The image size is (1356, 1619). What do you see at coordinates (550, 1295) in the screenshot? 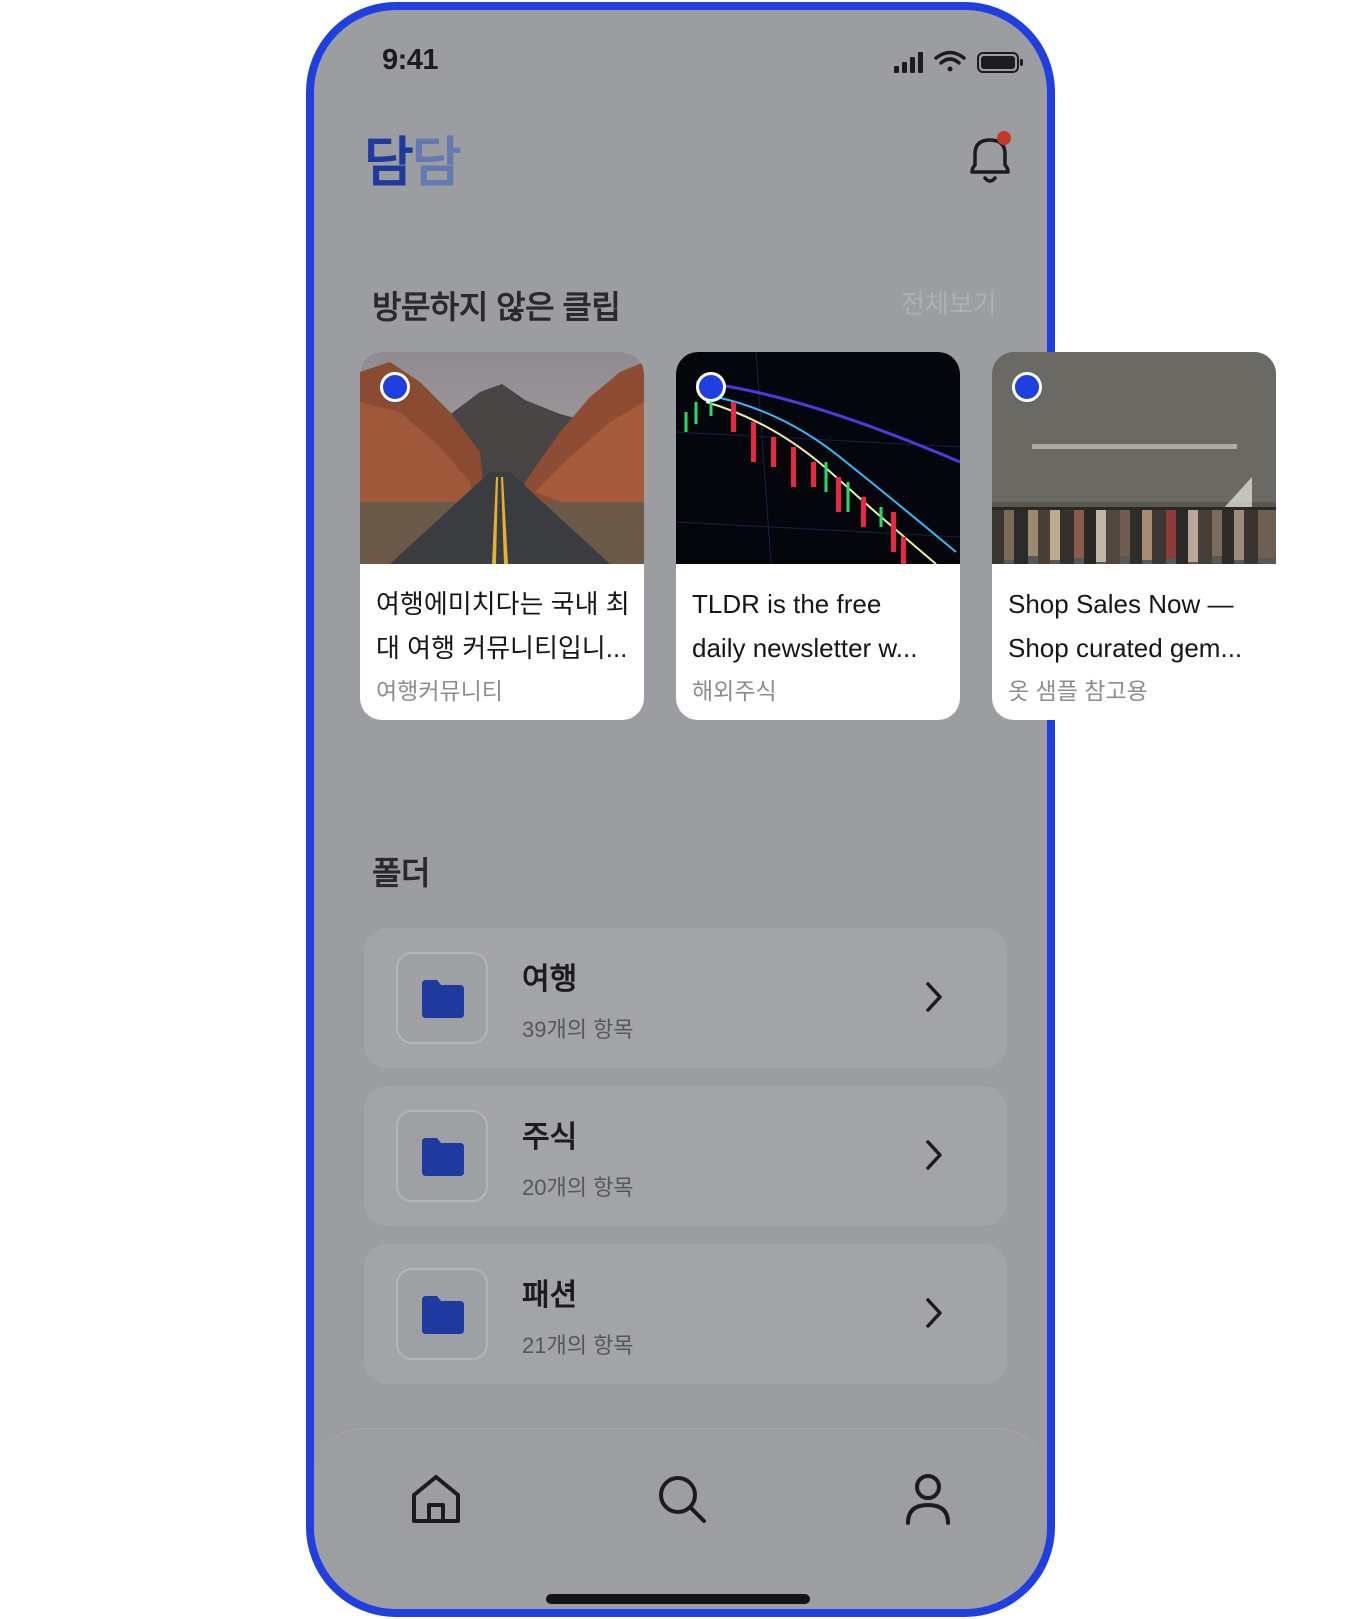
I see `folder-name: 패션` at bounding box center [550, 1295].